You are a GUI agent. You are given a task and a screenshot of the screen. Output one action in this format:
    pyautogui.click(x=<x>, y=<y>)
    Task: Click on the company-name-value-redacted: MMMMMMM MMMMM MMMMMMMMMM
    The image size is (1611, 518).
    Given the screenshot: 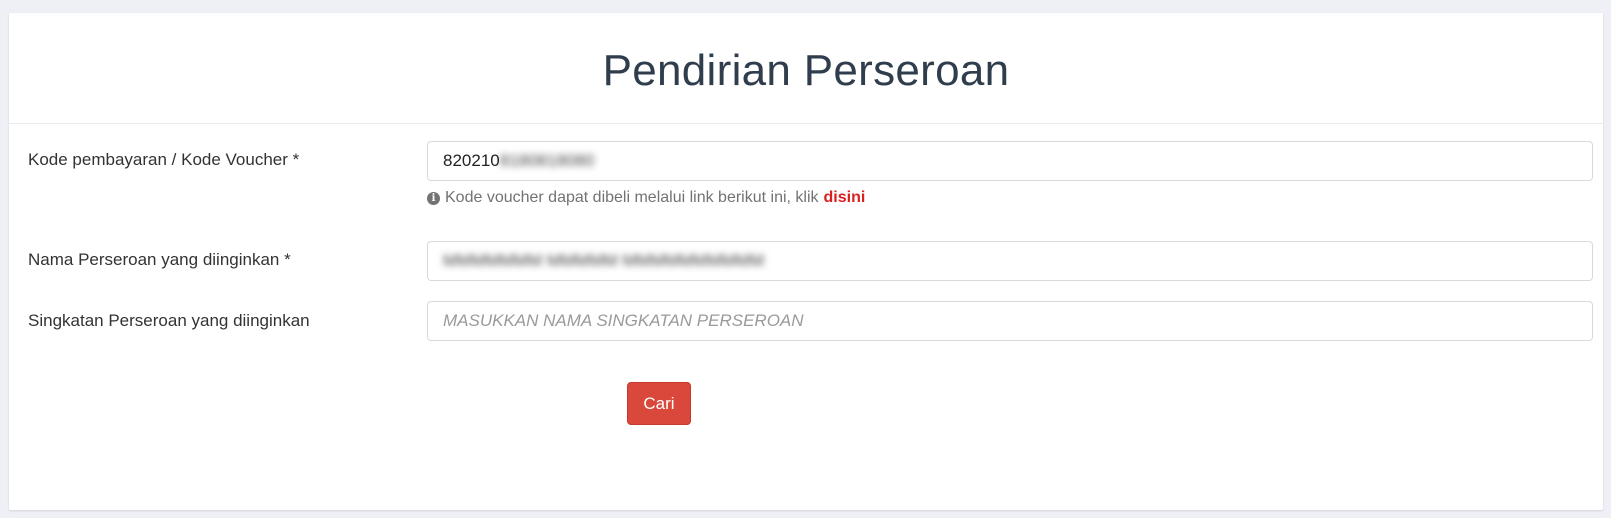 What is the action you would take?
    pyautogui.click(x=603, y=260)
    